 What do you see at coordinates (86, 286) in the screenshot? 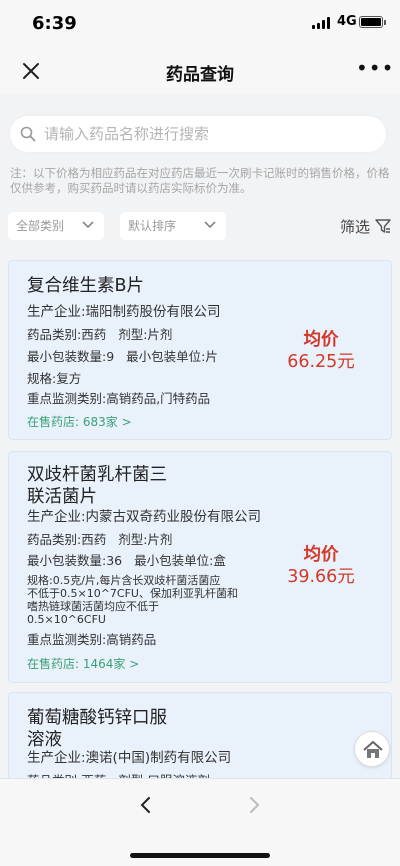
I see `drug-name: 复合维生素B片` at bounding box center [86, 286].